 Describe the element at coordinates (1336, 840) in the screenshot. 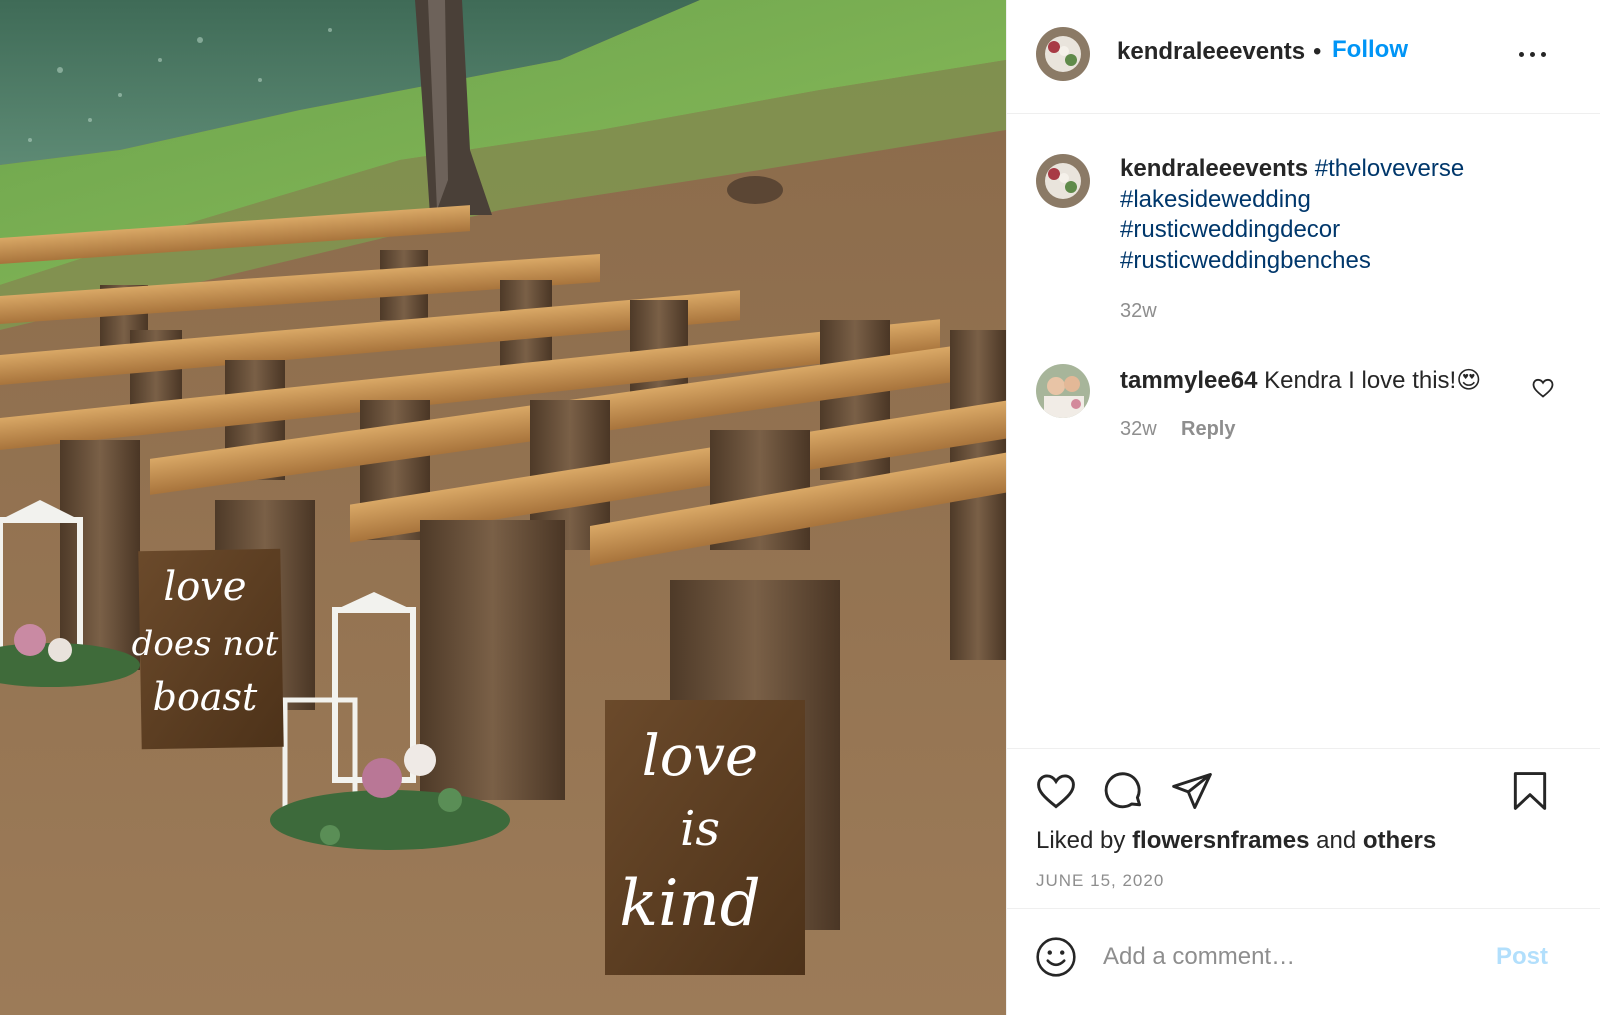

I see `liked-by-and: and` at that location.